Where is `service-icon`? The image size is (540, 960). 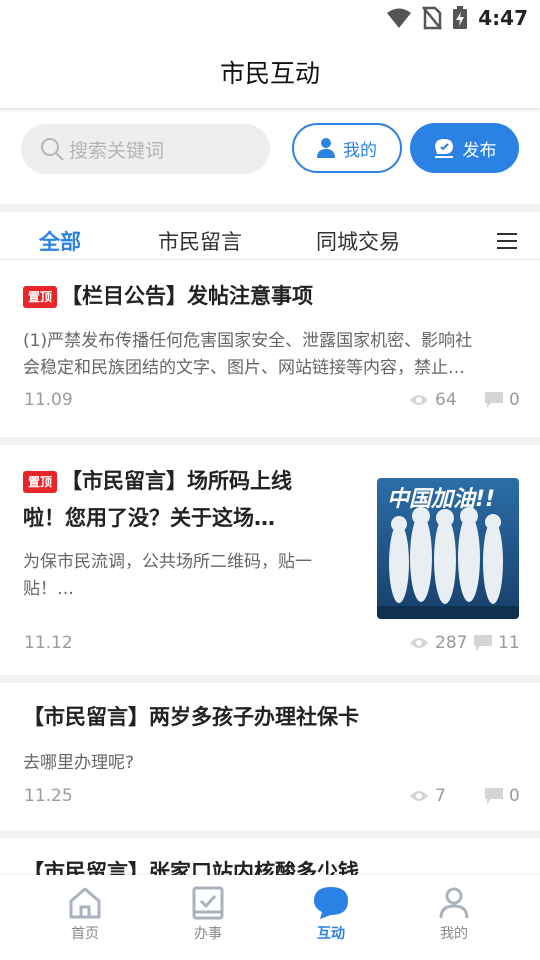 service-icon is located at coordinates (208, 903).